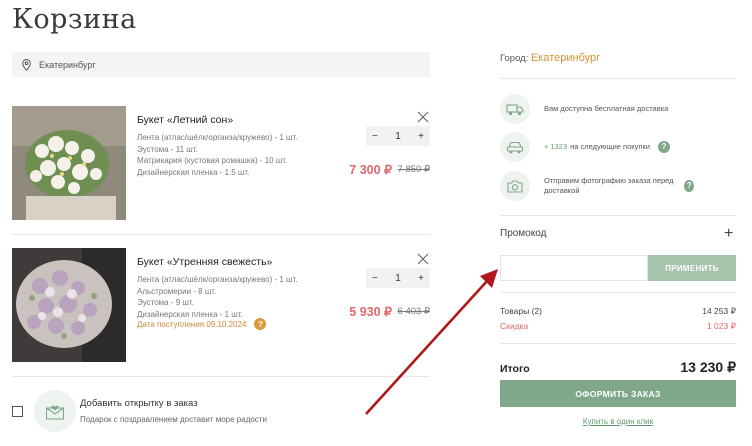  Describe the element at coordinates (618, 393) in the screenshot. I see `checkout-button: ОФОРМИТЬ ЗАКАЗ` at that location.